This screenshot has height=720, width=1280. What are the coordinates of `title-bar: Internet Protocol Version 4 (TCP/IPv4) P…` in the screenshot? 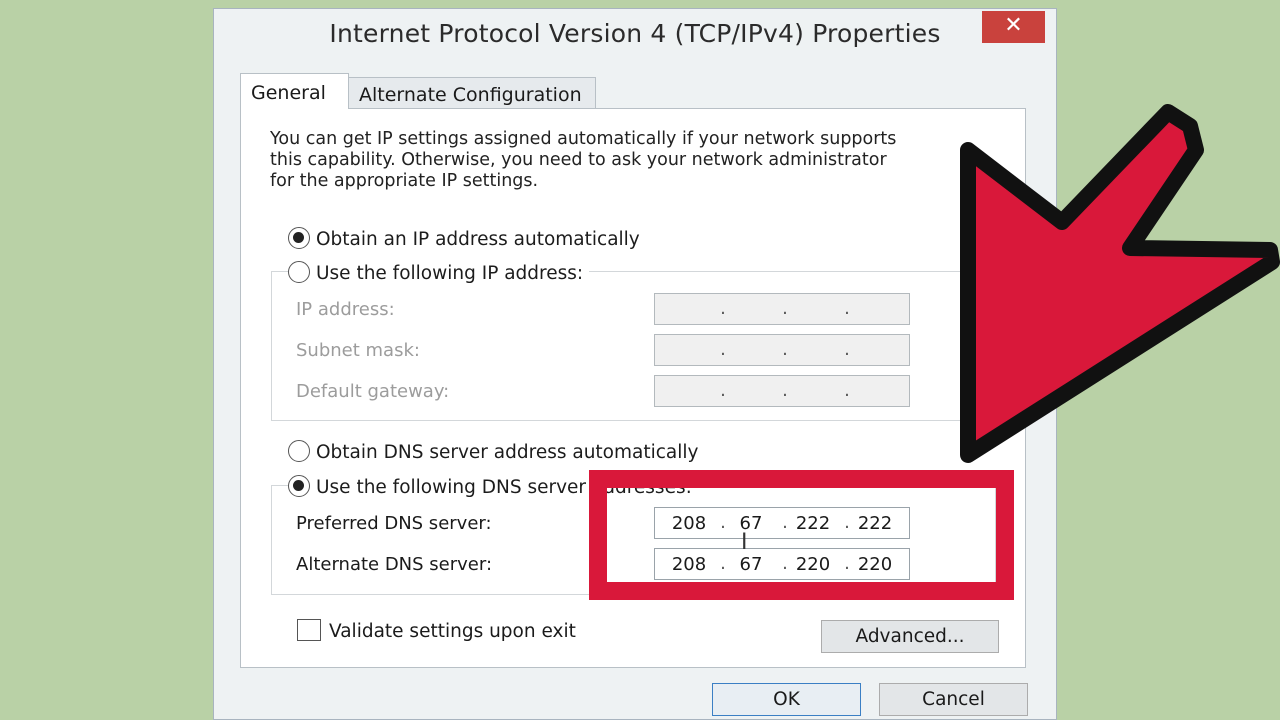 It's located at (635, 33).